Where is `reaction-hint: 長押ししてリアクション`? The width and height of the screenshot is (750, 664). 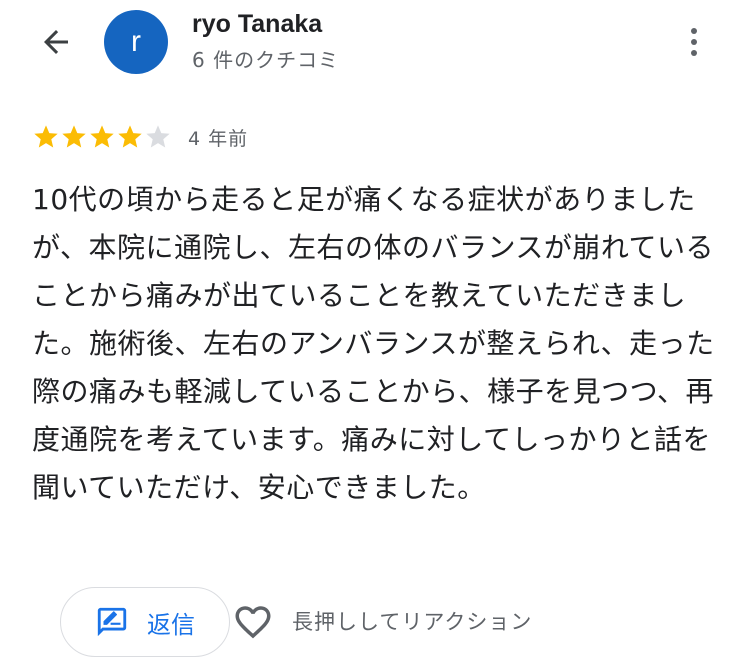 reaction-hint: 長押ししてリアクション is located at coordinates (412, 622).